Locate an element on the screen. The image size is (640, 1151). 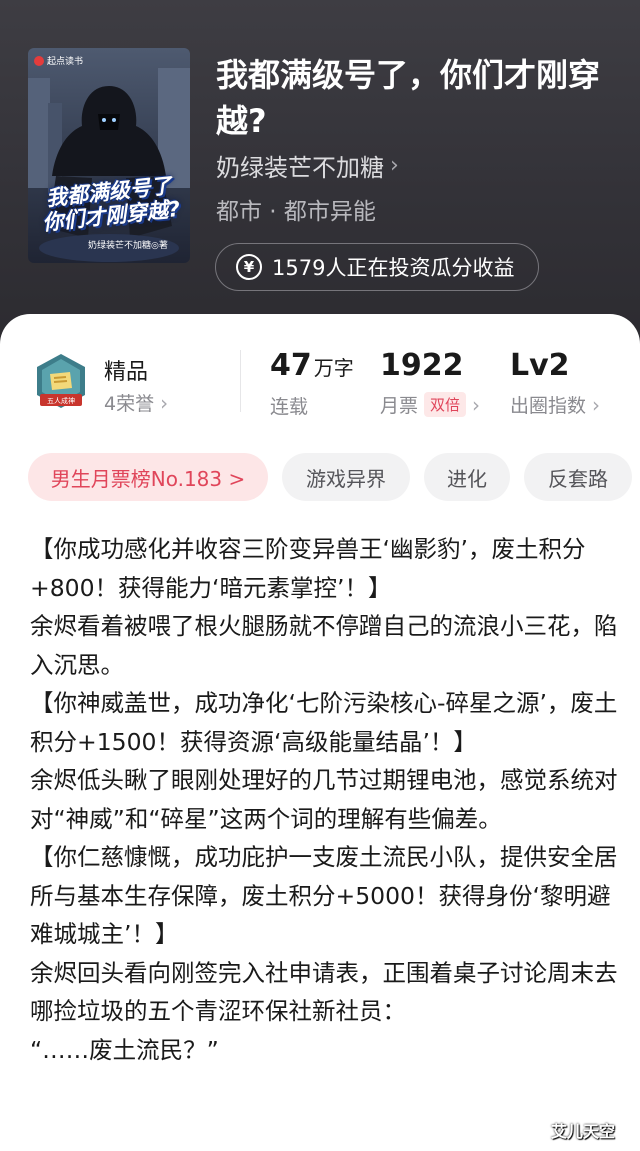
author-name: 奶绿装芒不加糖 is located at coordinates (300, 168).